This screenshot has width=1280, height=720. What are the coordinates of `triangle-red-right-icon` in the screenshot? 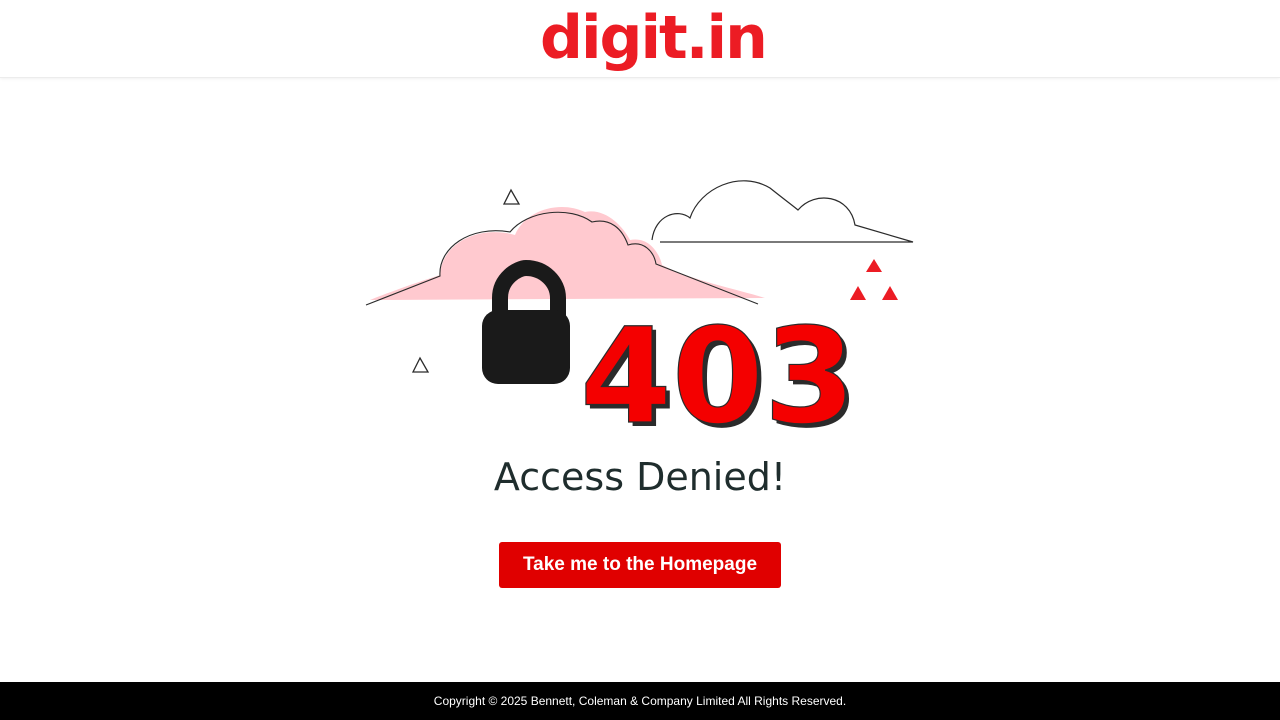 It's located at (890, 293).